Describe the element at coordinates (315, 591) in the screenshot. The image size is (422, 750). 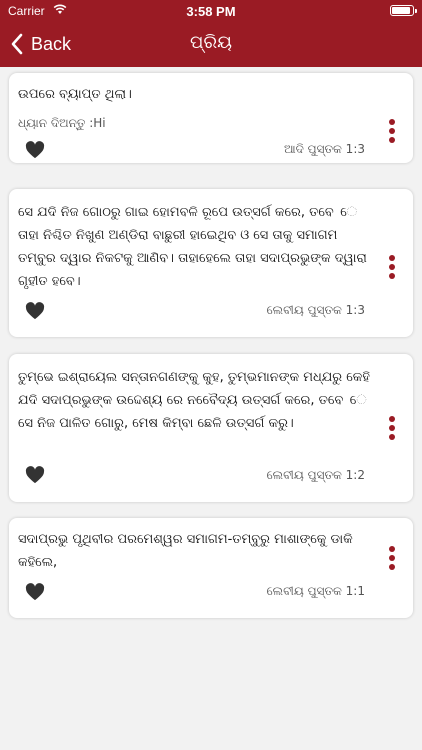
I see `verse-reference: ଲେବୀୟ ପୁସ୍ତକ 1:1` at that location.